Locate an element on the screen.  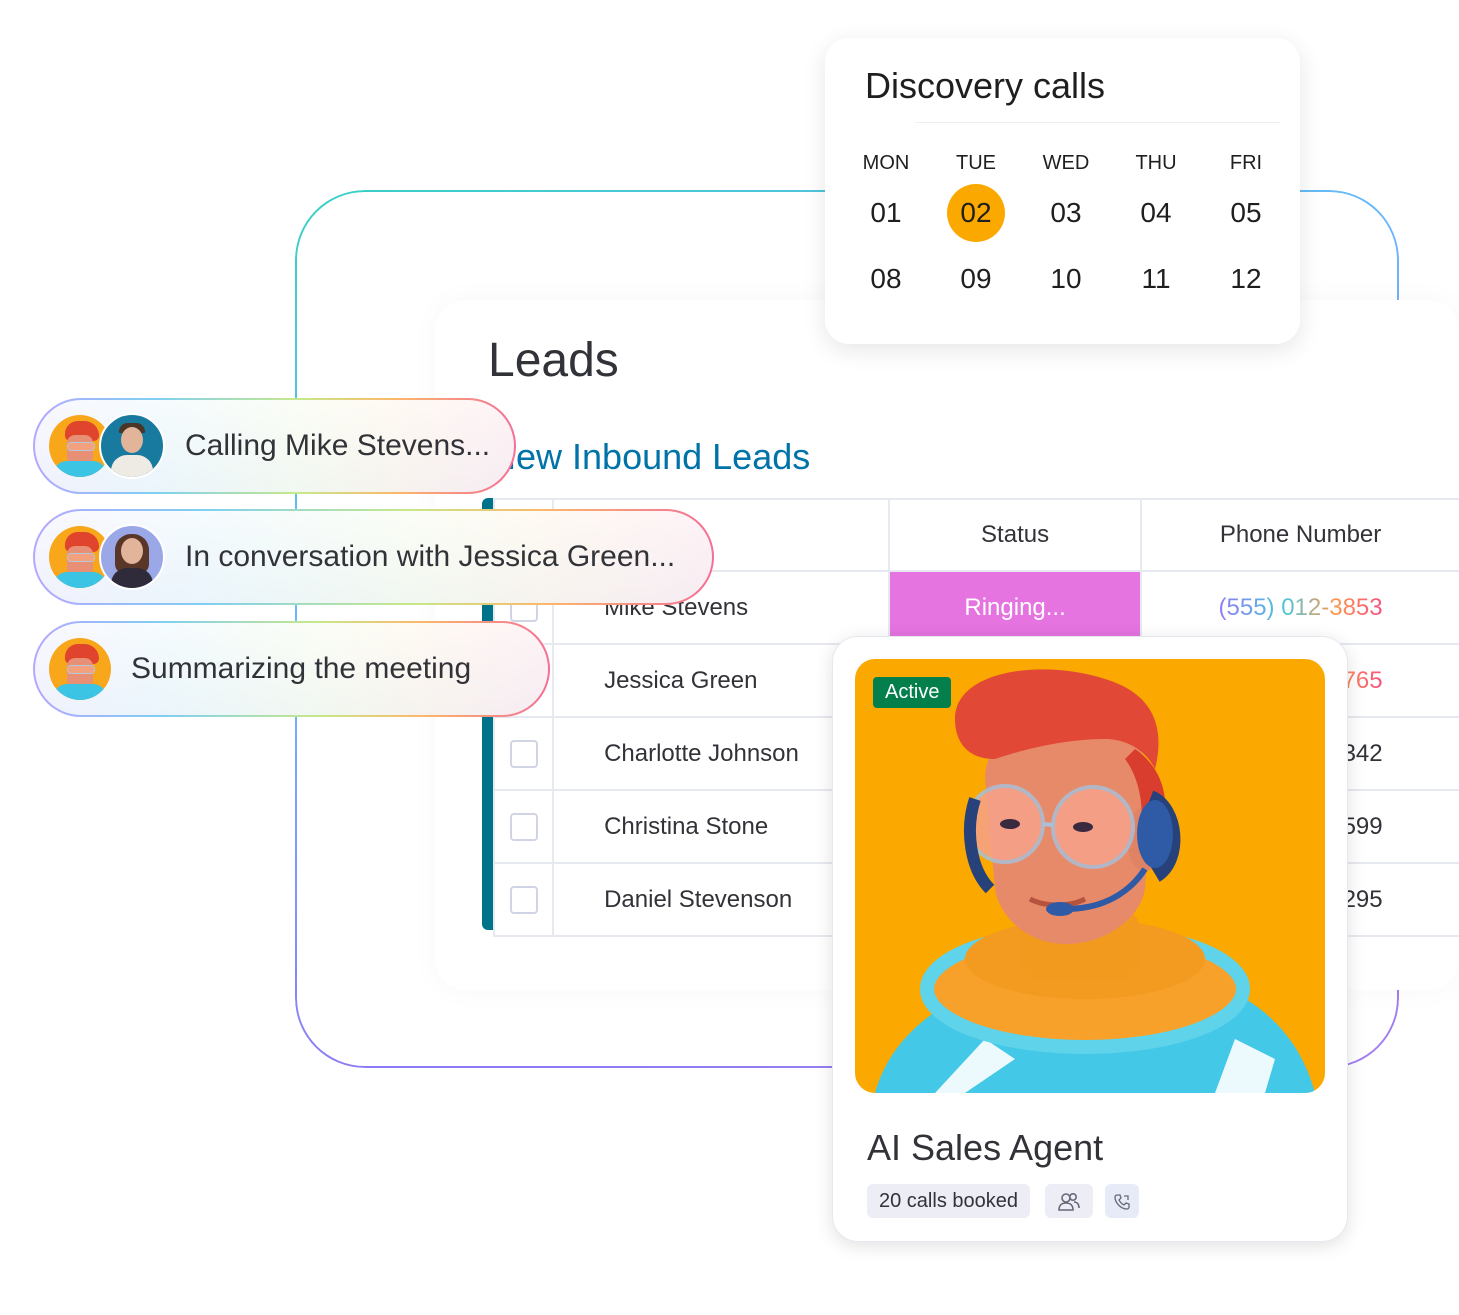
agent-illustration: Active is located at coordinates (1090, 876).